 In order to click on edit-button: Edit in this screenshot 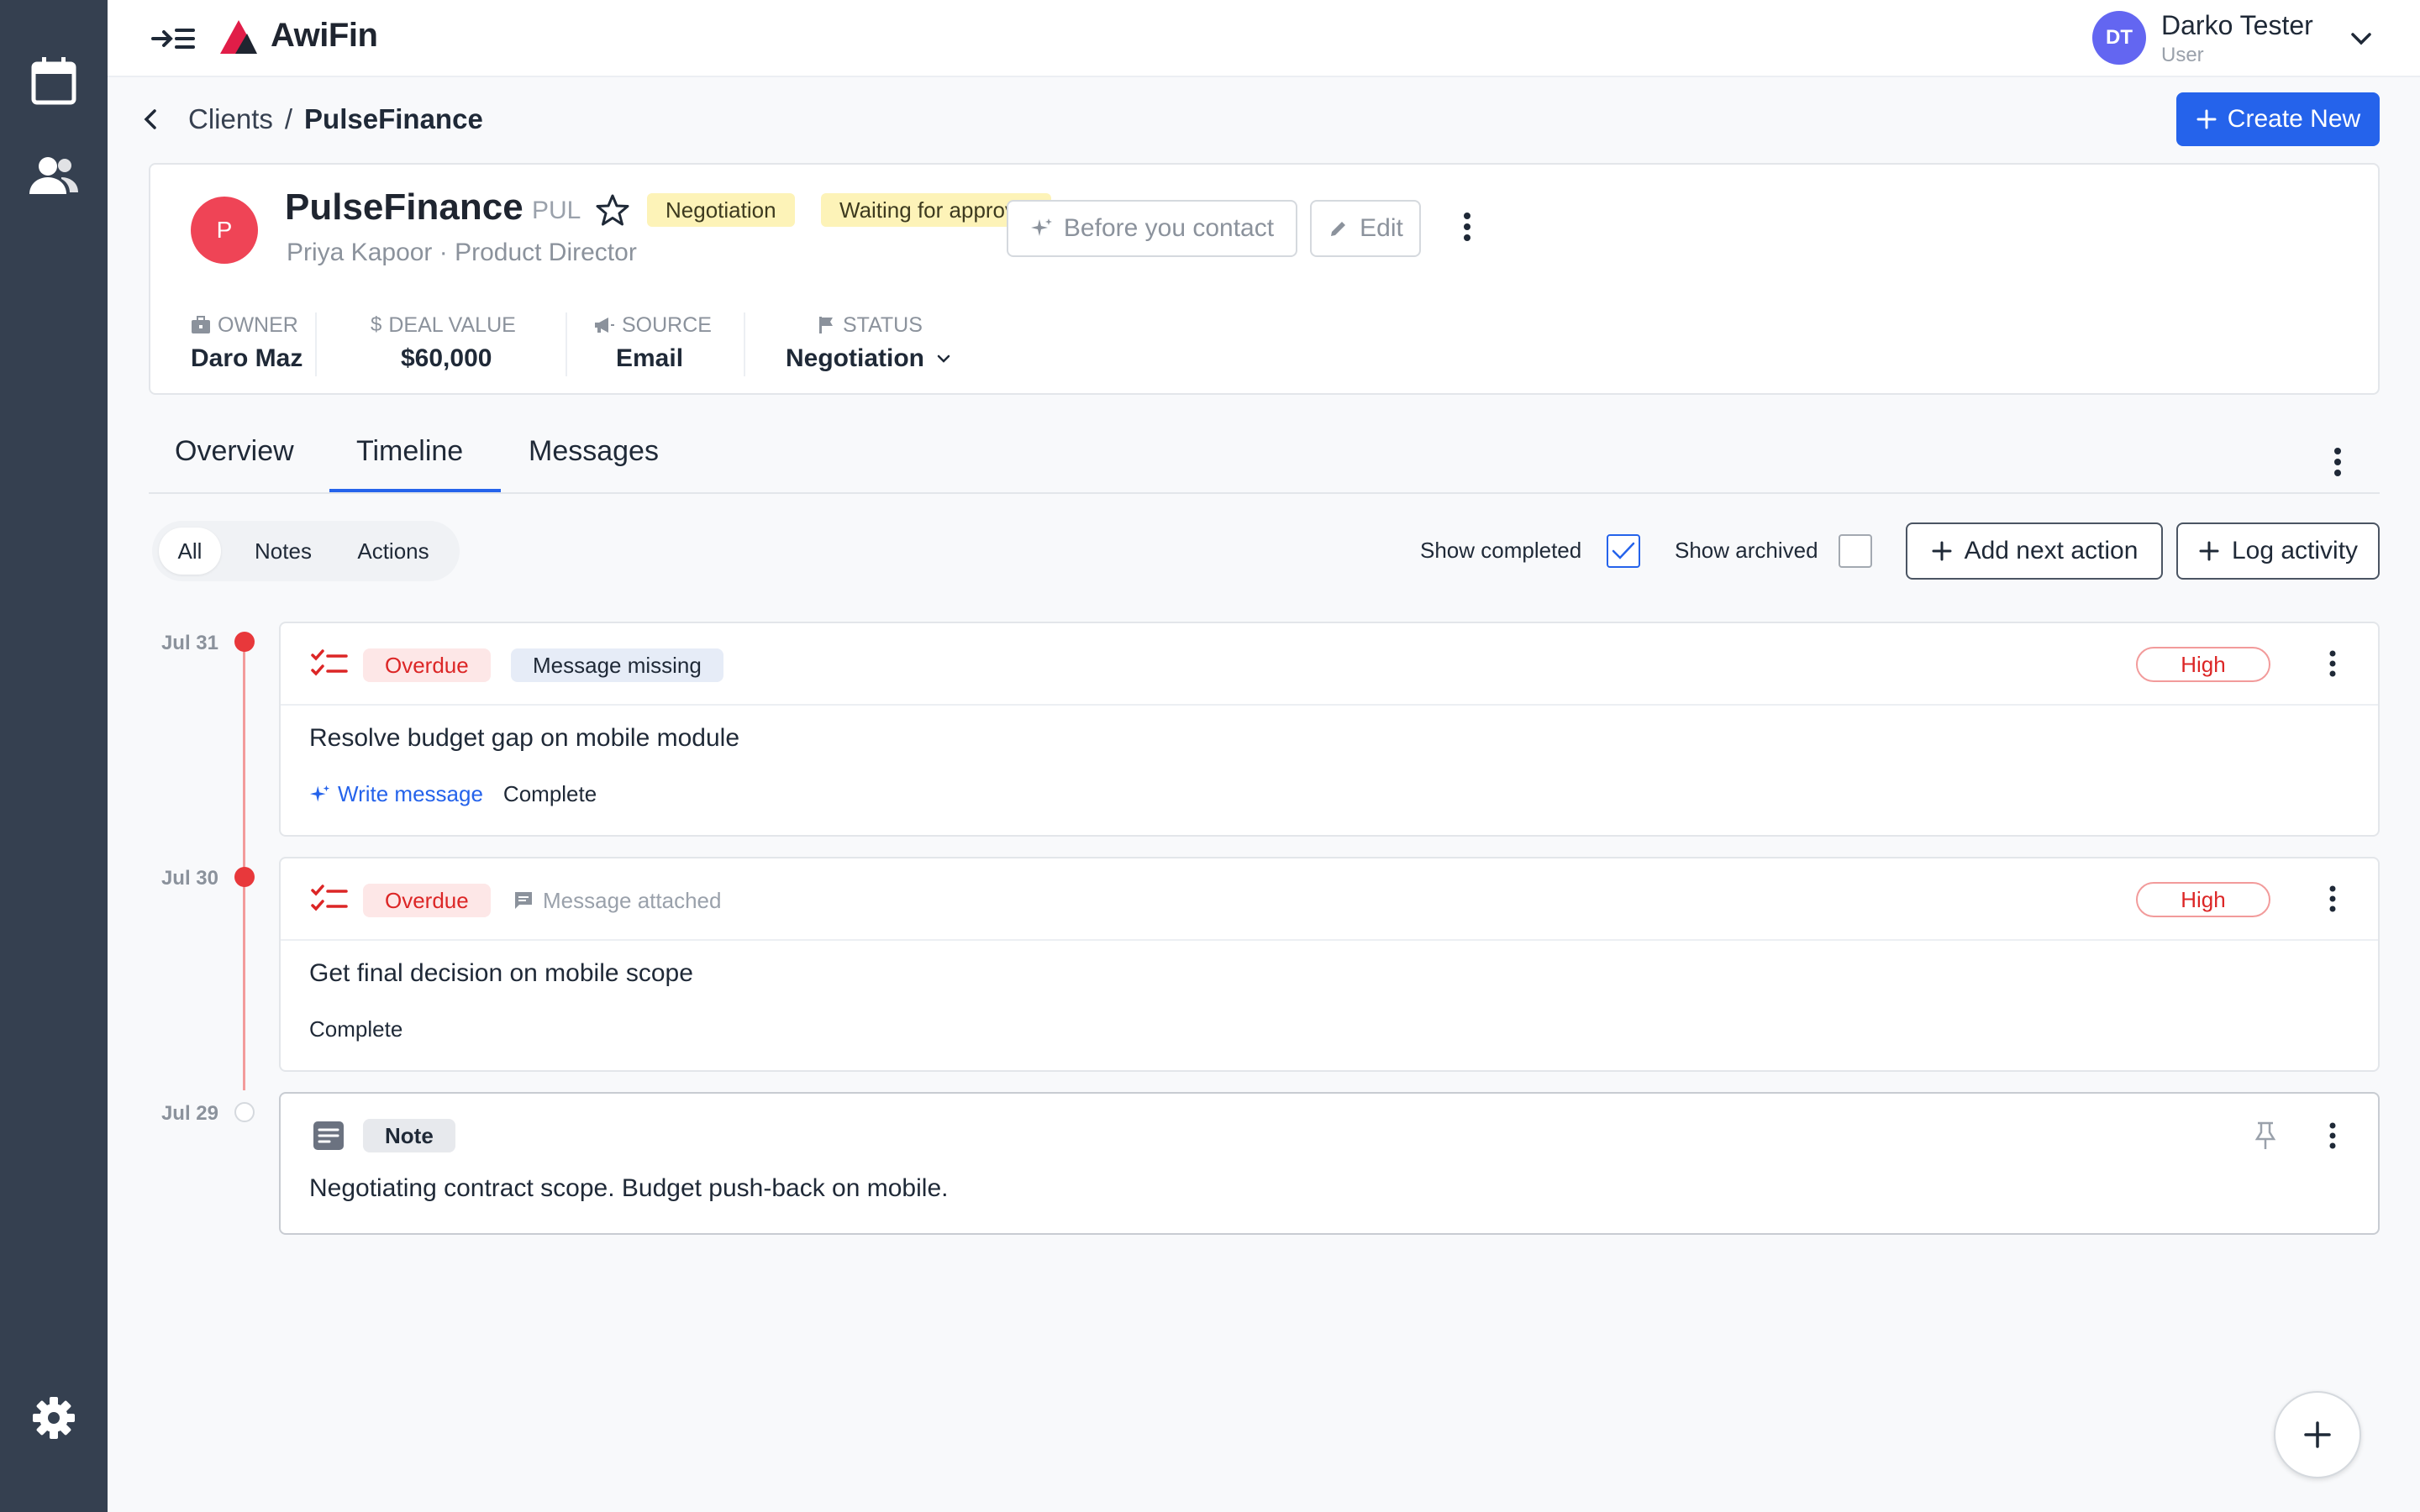, I will do `click(1365, 228)`.